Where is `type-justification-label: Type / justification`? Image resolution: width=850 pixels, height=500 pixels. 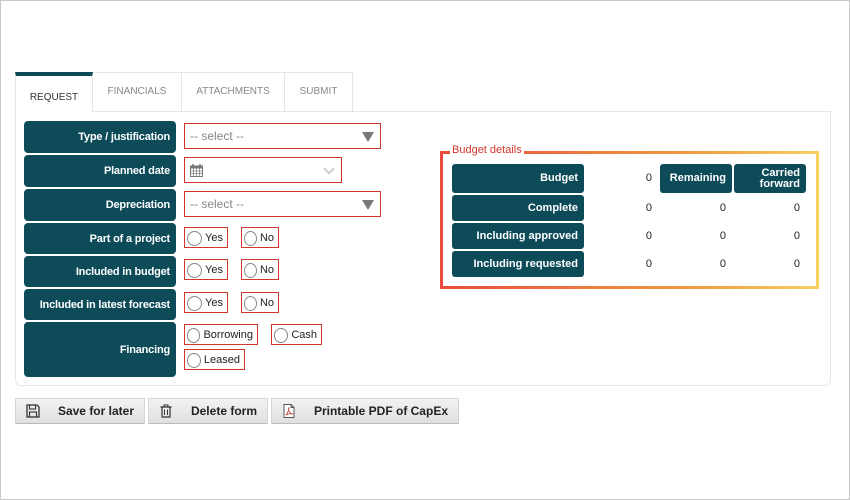 type-justification-label: Type / justification is located at coordinates (100, 137).